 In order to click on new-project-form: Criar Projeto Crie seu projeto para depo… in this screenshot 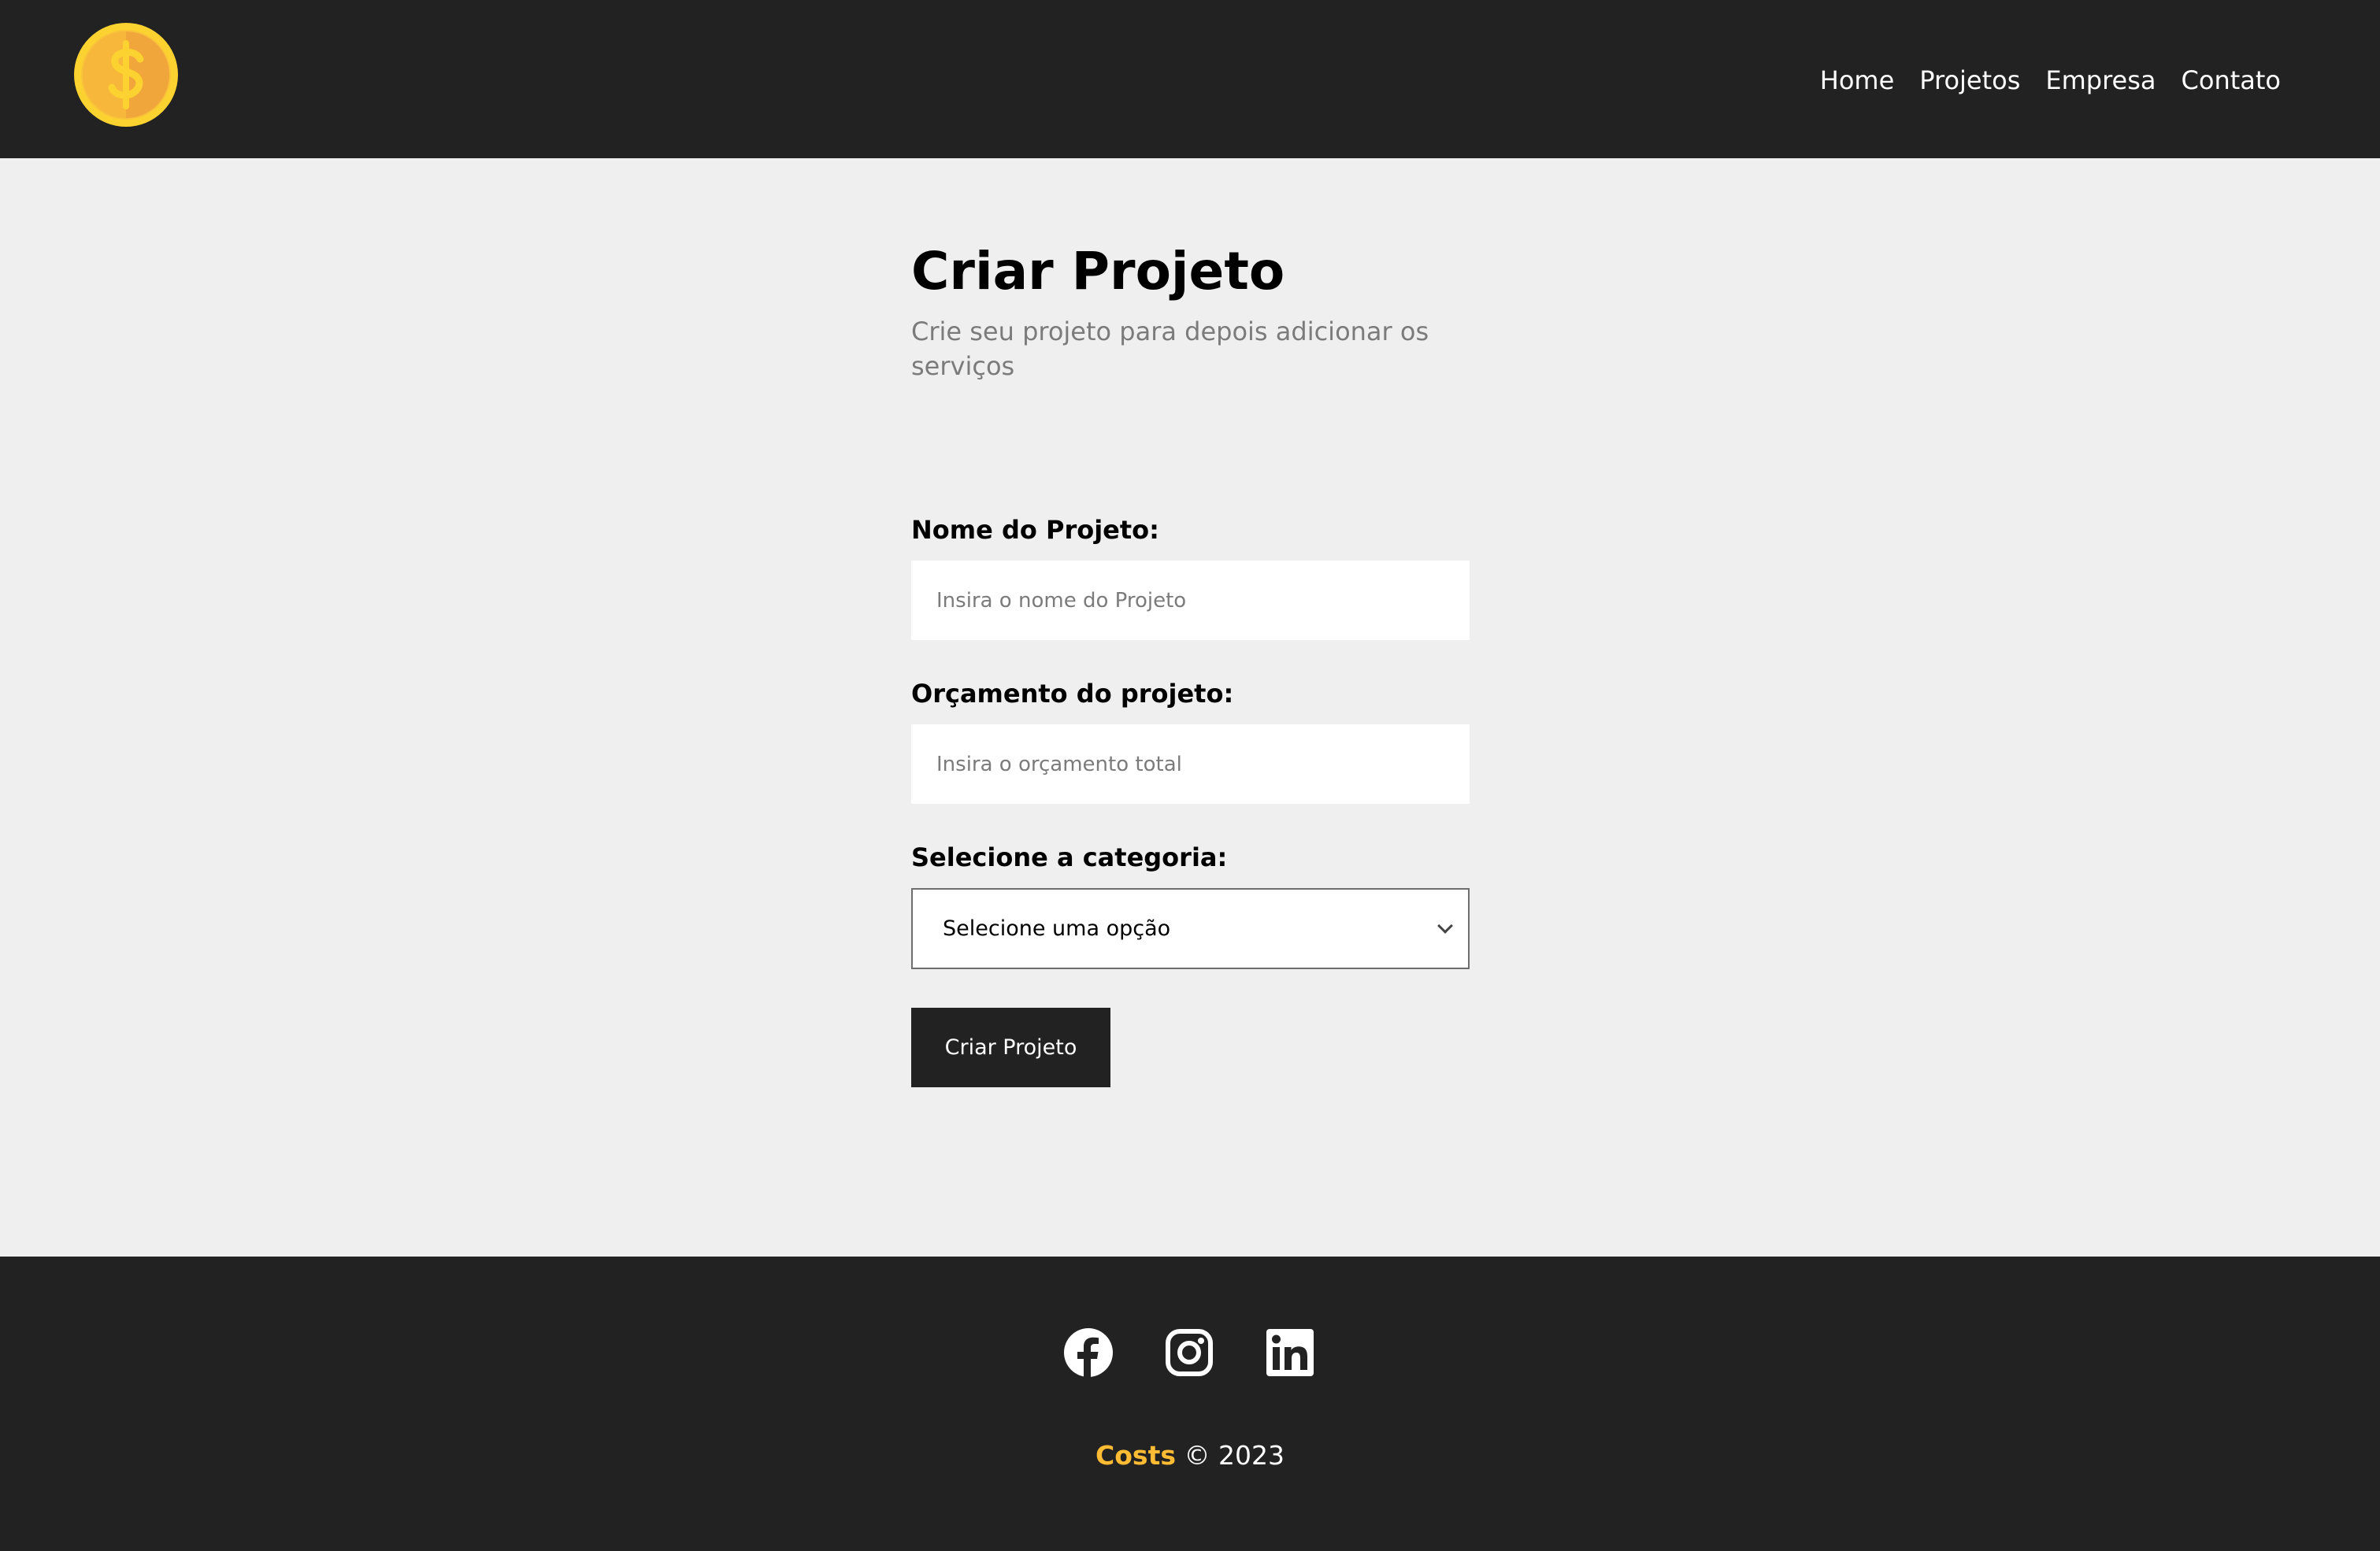, I will do `click(1190, 662)`.